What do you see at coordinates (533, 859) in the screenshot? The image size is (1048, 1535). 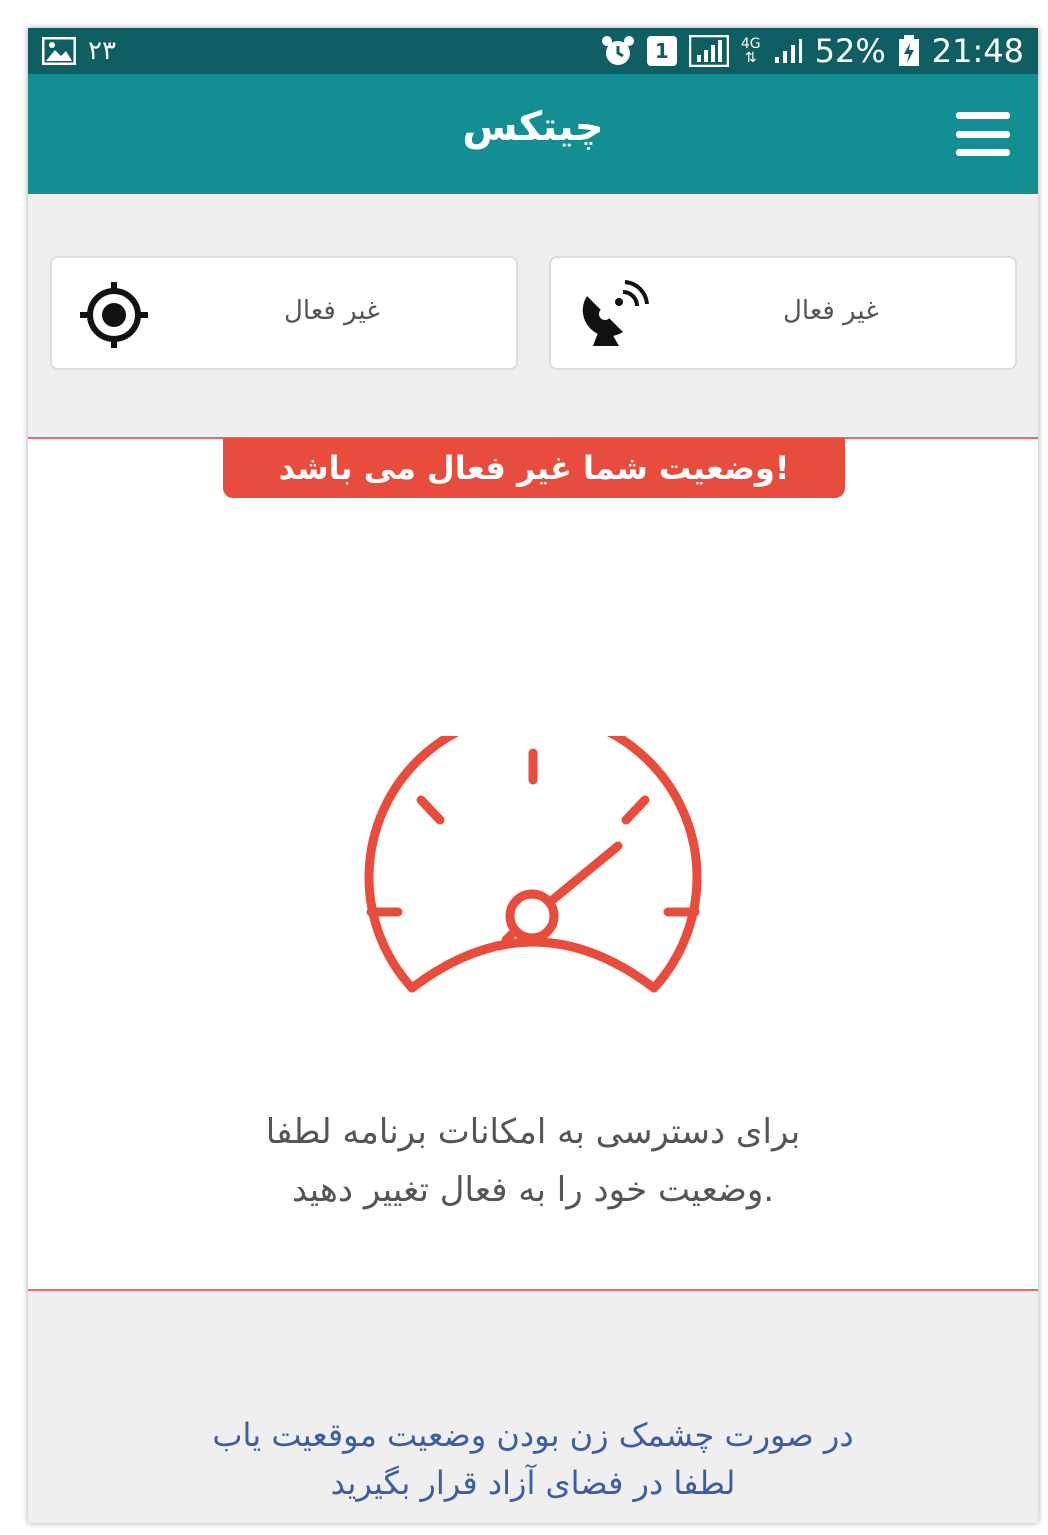 I see `speedometer-icon` at bounding box center [533, 859].